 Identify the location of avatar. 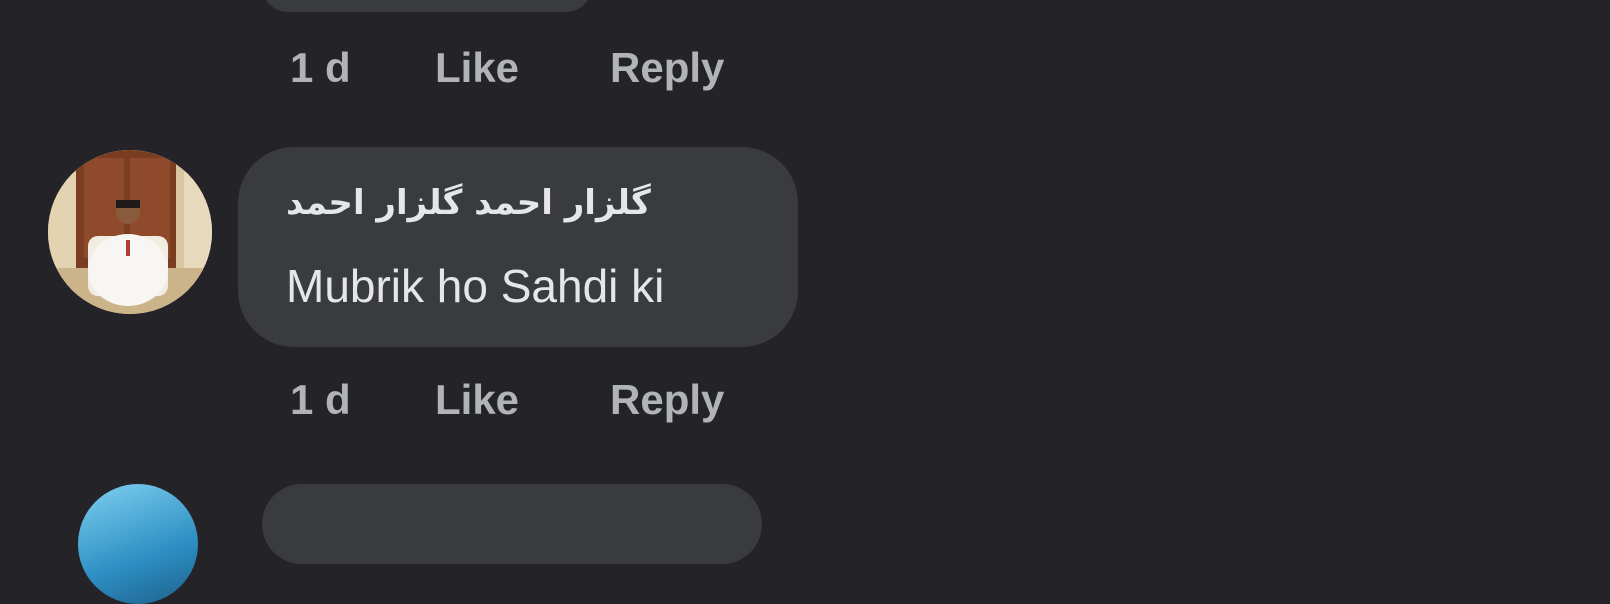
(130, 232).